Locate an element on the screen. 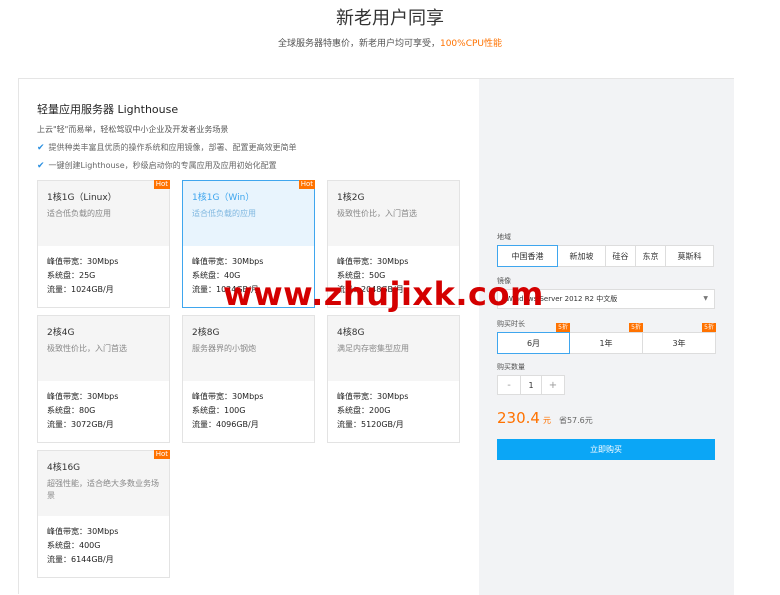  plan-disk: 系统盘：80G is located at coordinates (71, 410).